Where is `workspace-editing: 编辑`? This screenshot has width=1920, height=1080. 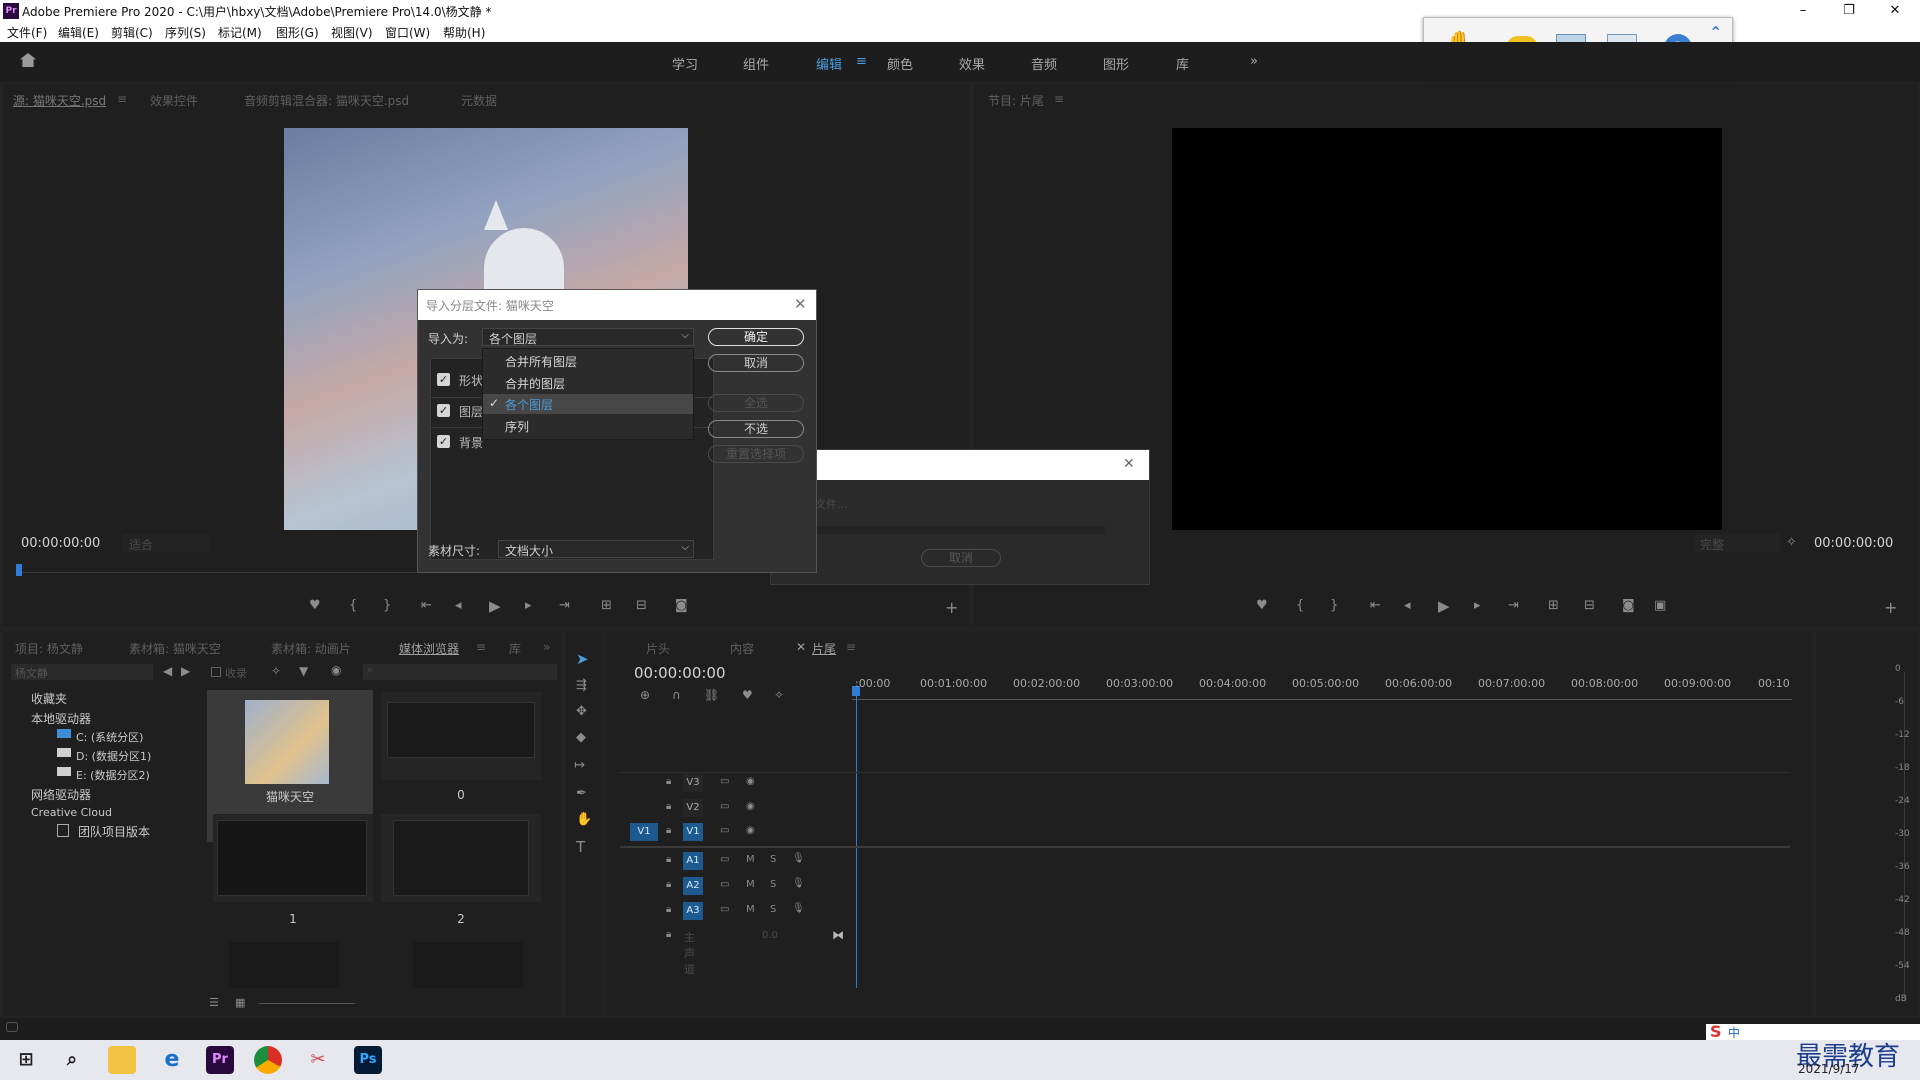 workspace-editing: 编辑 is located at coordinates (829, 63).